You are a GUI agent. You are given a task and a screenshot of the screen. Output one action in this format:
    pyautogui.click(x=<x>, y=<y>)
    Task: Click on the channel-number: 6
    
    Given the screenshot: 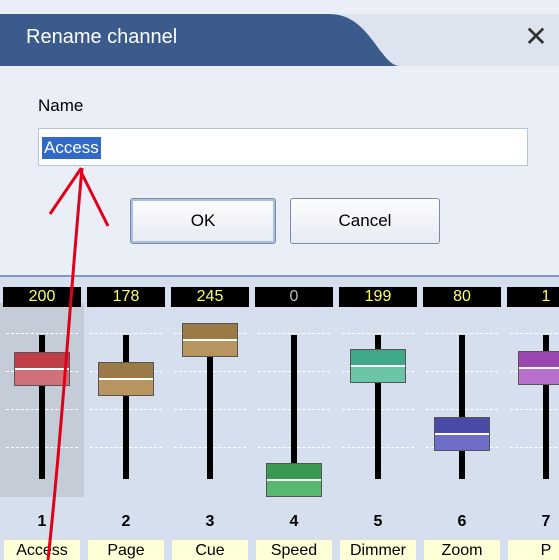 What is the action you would take?
    pyautogui.click(x=462, y=521)
    